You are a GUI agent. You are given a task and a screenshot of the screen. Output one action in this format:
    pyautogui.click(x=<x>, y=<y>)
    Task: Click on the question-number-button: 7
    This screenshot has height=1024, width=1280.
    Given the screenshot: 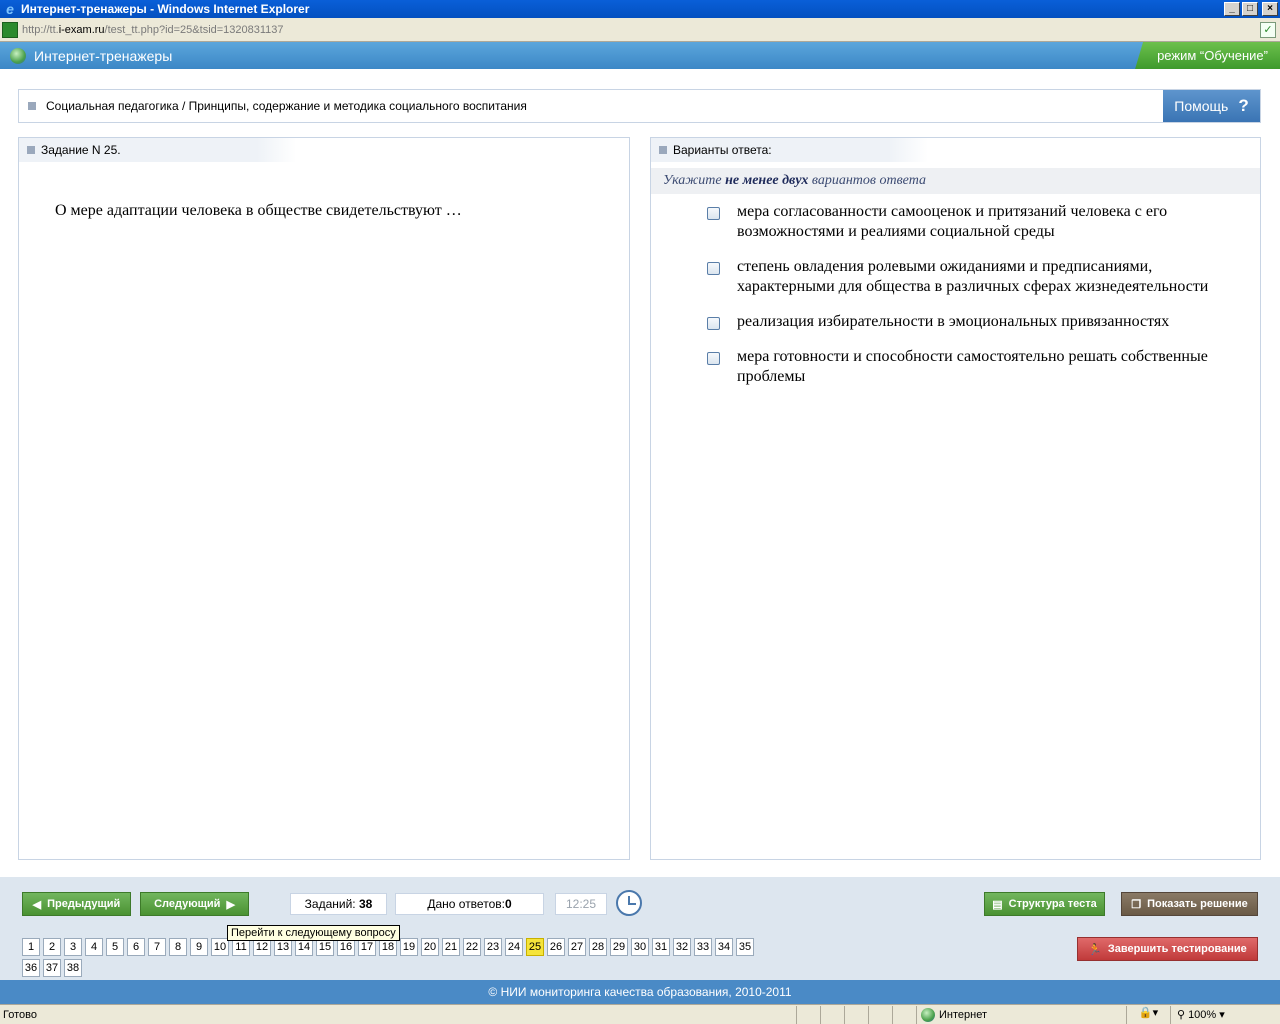 What is the action you would take?
    pyautogui.click(x=157, y=947)
    